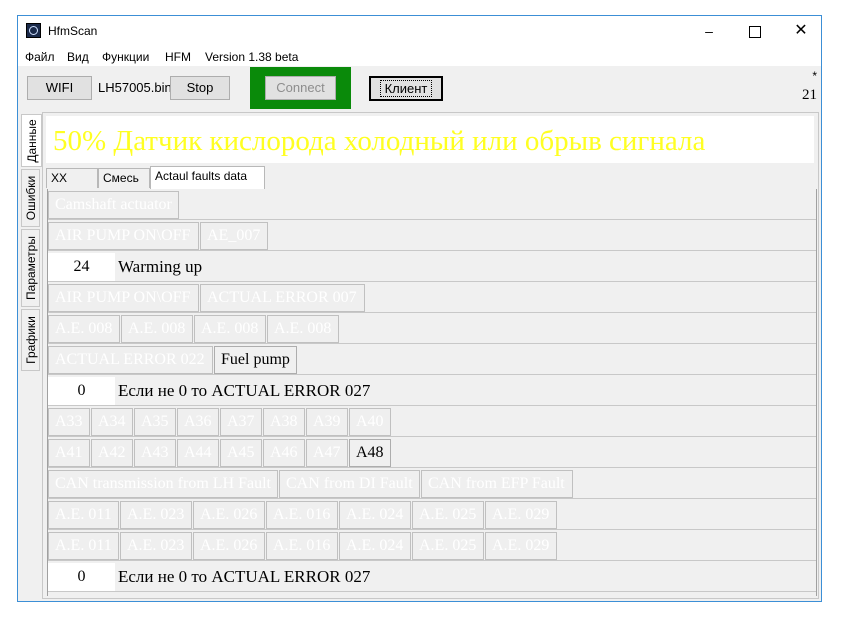  I want to click on wifi-button: WIFI, so click(59, 88).